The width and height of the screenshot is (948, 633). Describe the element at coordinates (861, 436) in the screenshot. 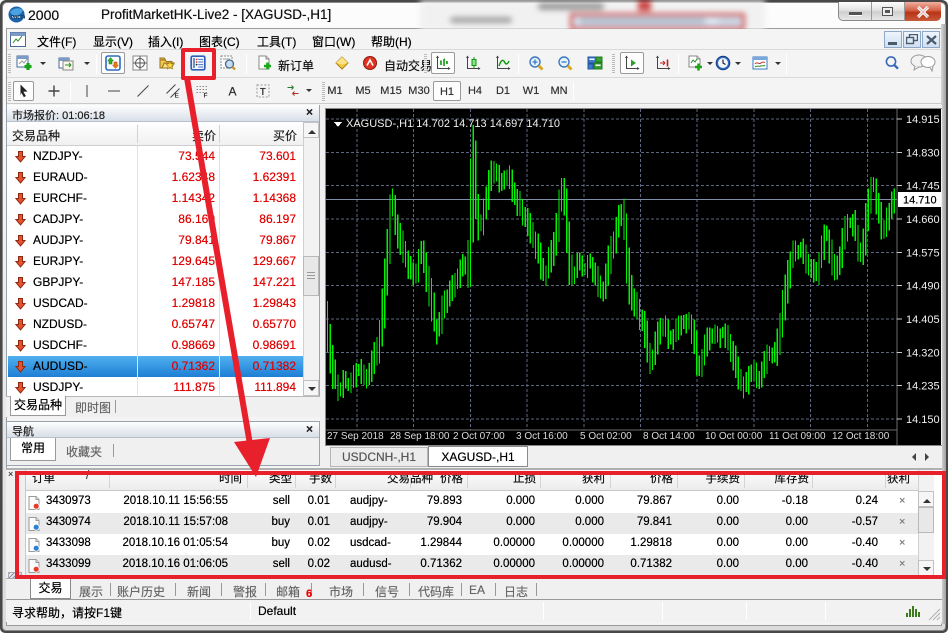

I see `svg-text: 12 Oct 18:00` at that location.